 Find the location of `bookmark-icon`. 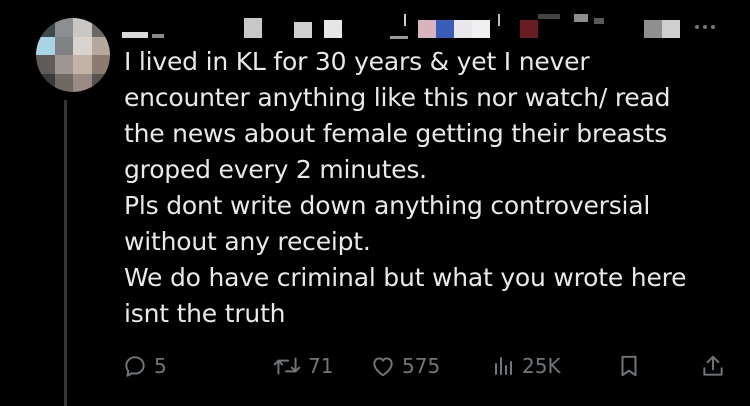

bookmark-icon is located at coordinates (629, 366).